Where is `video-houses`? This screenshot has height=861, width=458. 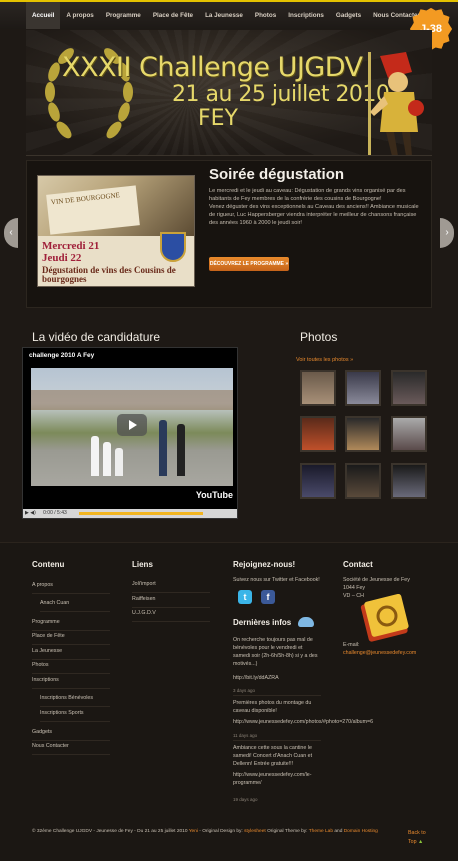
video-houses is located at coordinates (132, 400).